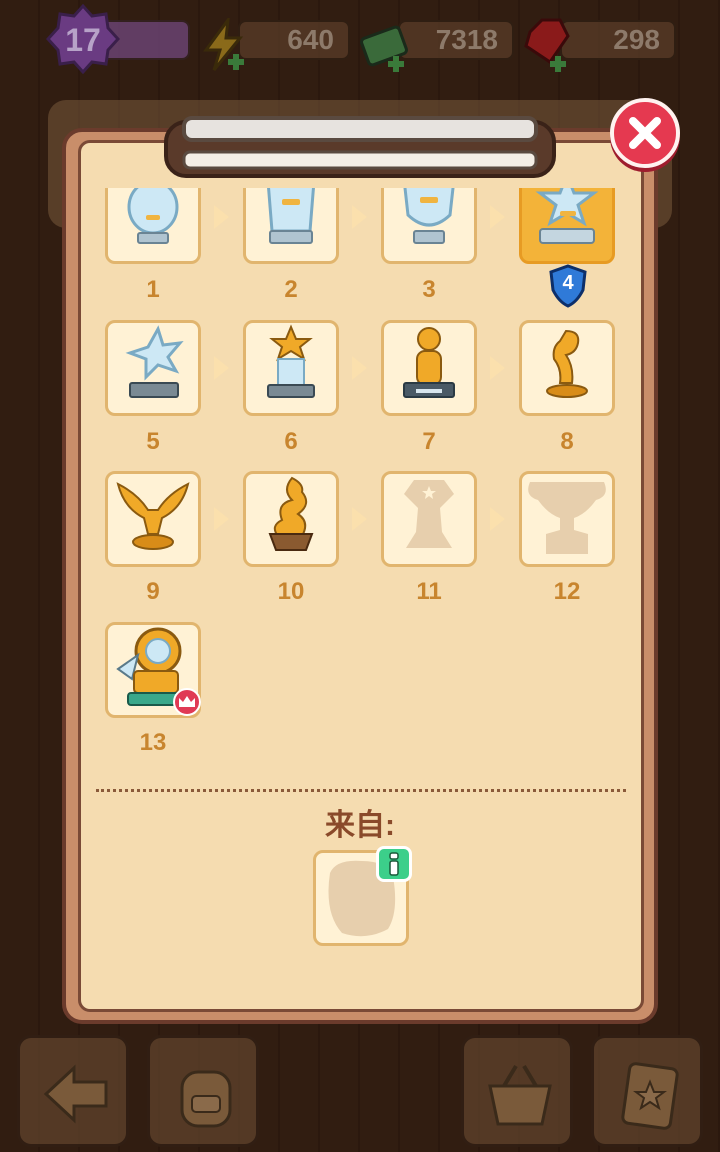 The height and width of the screenshot is (1152, 720). What do you see at coordinates (520, 1095) in the screenshot?
I see `basket-icon` at bounding box center [520, 1095].